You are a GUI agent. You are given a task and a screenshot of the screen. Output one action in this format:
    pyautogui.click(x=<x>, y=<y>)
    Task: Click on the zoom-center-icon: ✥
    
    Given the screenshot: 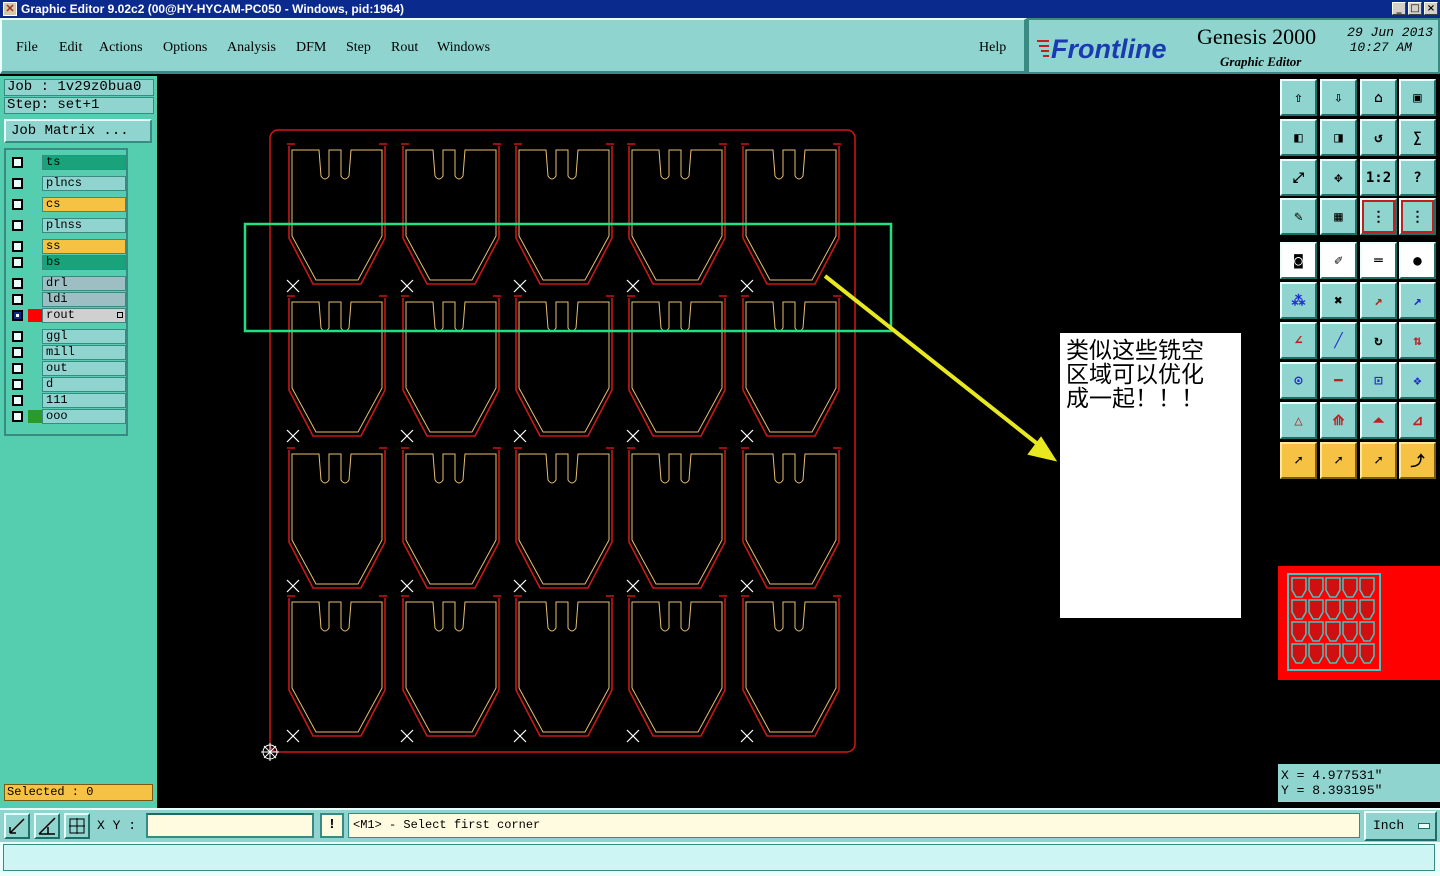 What is the action you would take?
    pyautogui.click(x=1338, y=177)
    